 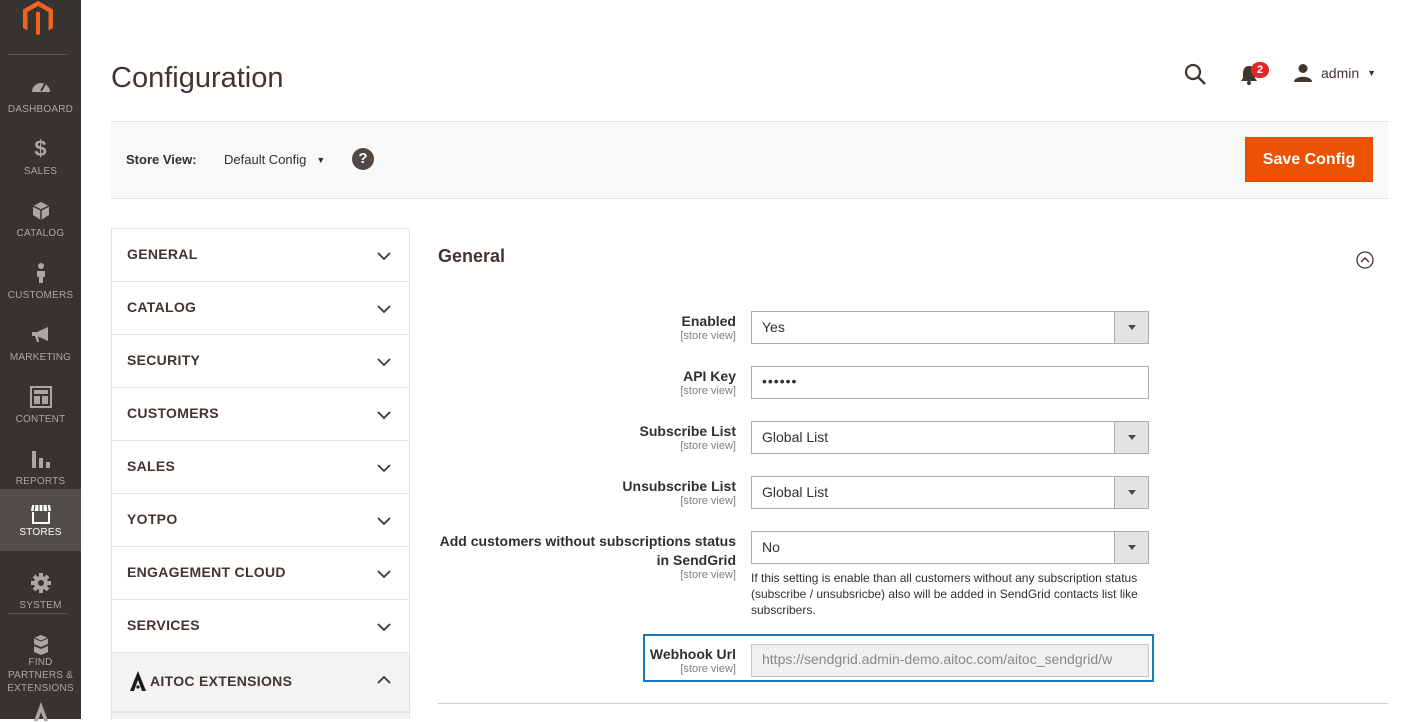 What do you see at coordinates (162, 307) in the screenshot?
I see `tab-label: CATALOG` at bounding box center [162, 307].